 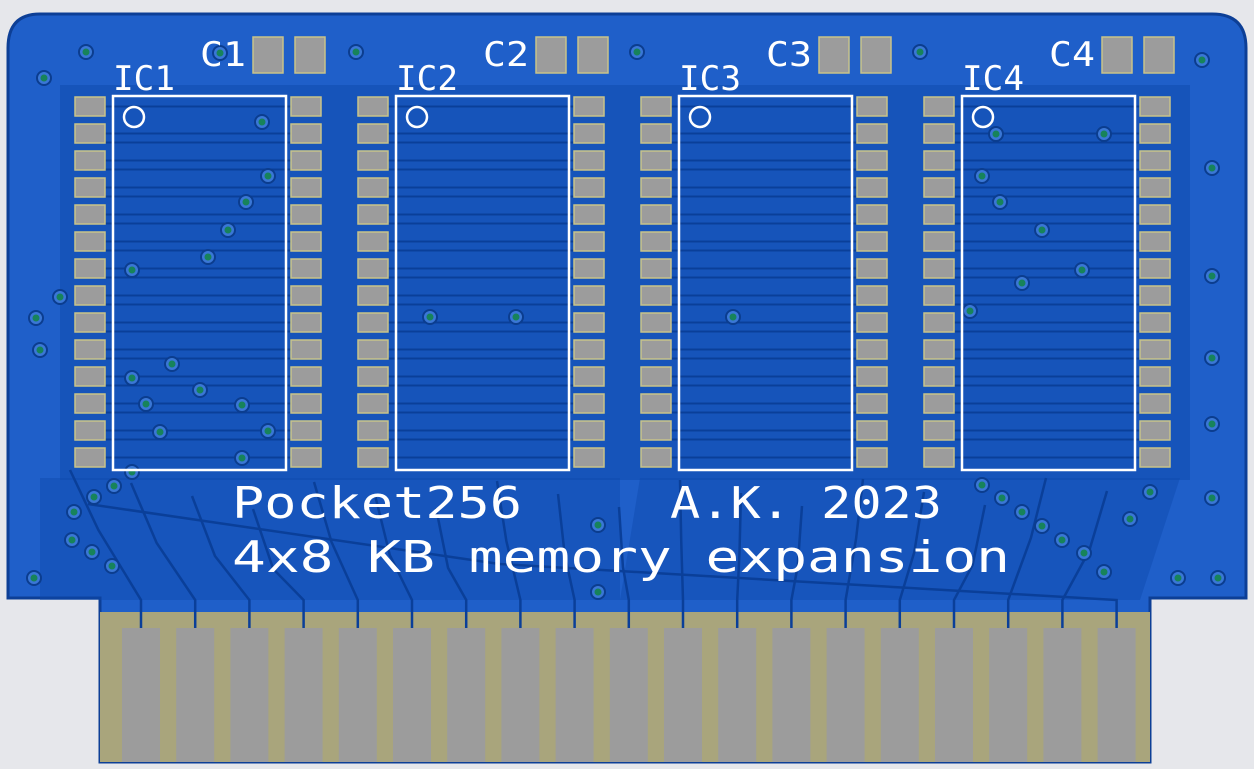 What do you see at coordinates (710, 79) in the screenshot?
I see `ic3-label: IC3` at bounding box center [710, 79].